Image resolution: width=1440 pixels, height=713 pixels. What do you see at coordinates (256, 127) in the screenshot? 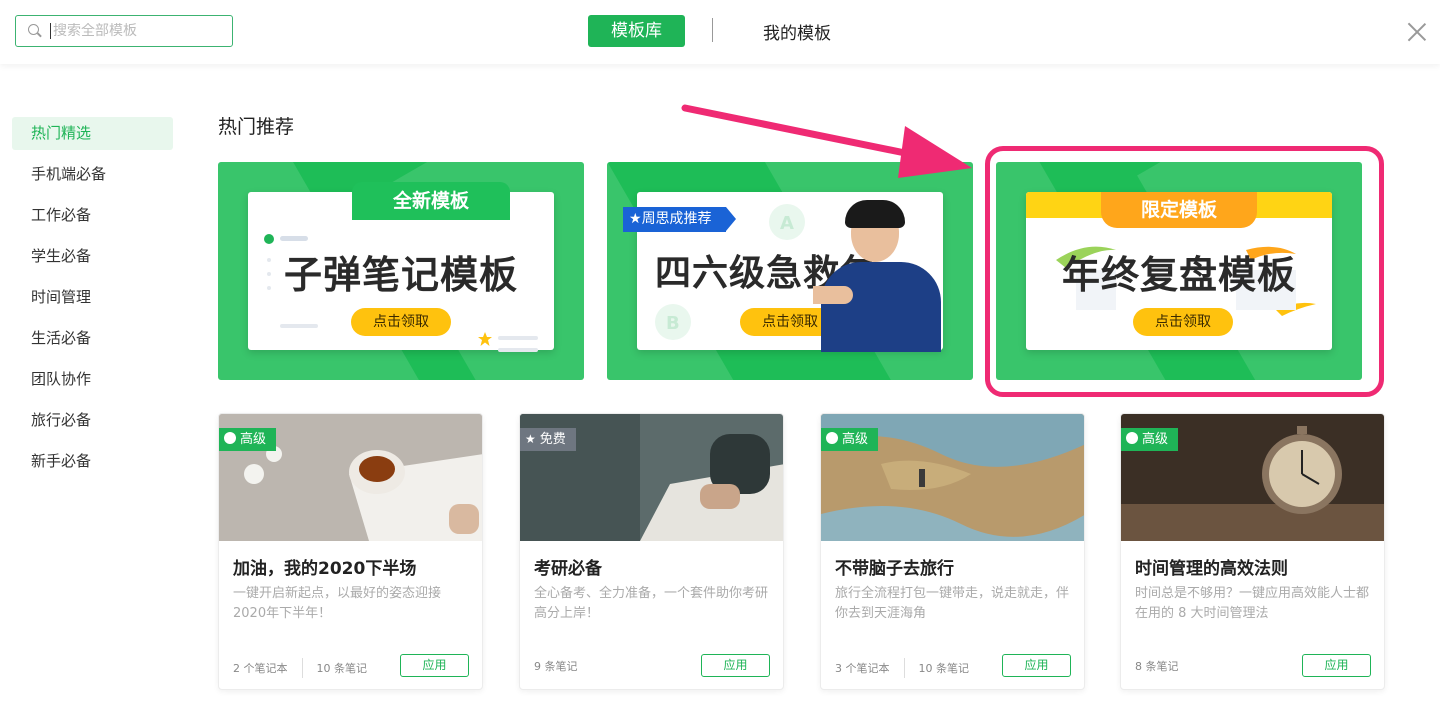
I see `section-title: 热门推荐` at bounding box center [256, 127].